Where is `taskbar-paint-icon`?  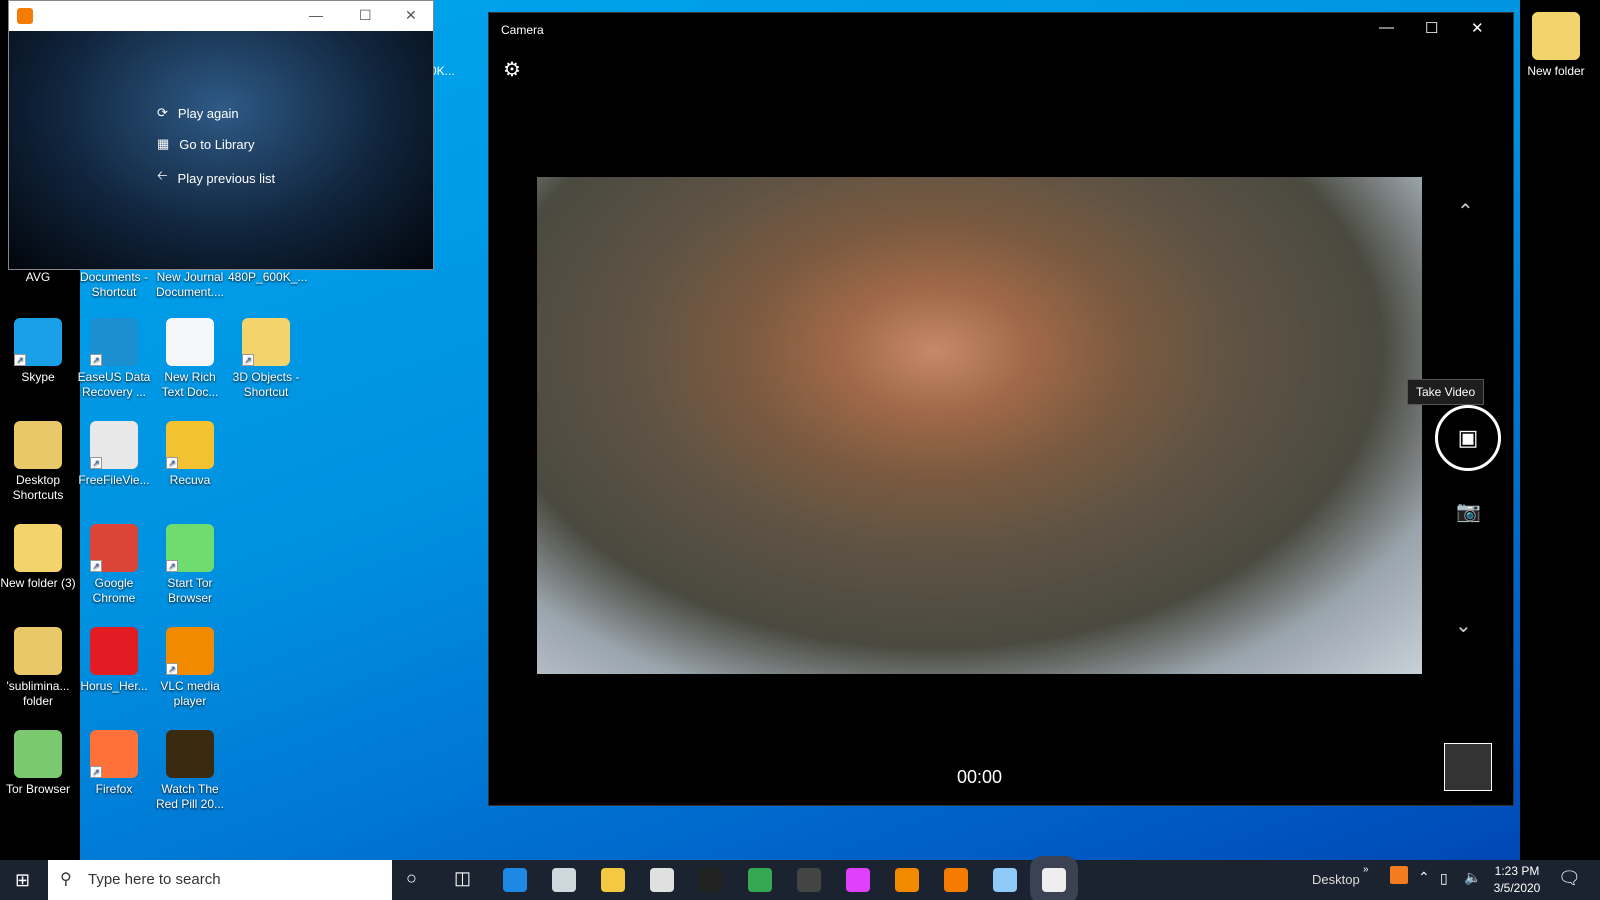 taskbar-paint-icon is located at coordinates (1005, 880).